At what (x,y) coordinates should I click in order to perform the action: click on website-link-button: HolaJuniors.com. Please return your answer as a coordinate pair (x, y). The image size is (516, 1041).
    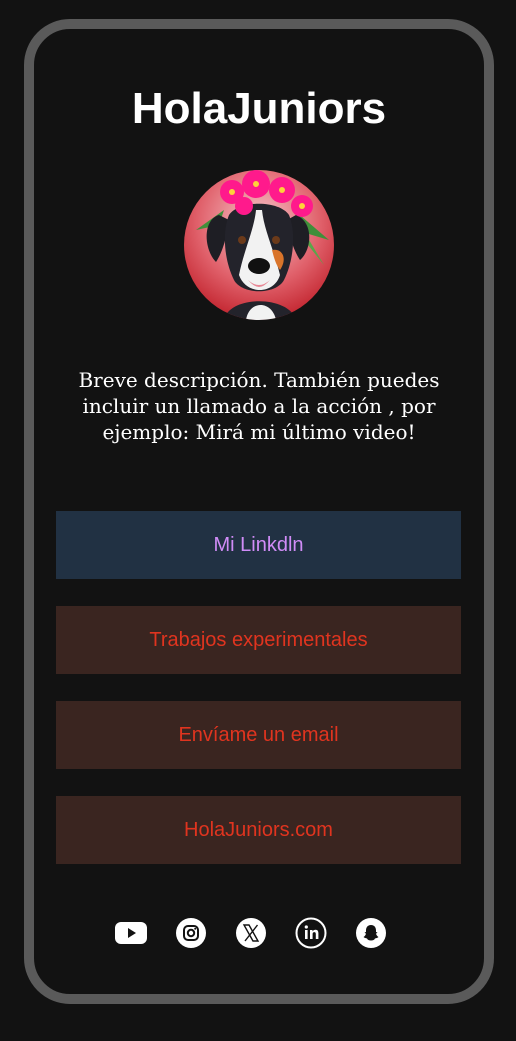
    Looking at the image, I should click on (258, 830).